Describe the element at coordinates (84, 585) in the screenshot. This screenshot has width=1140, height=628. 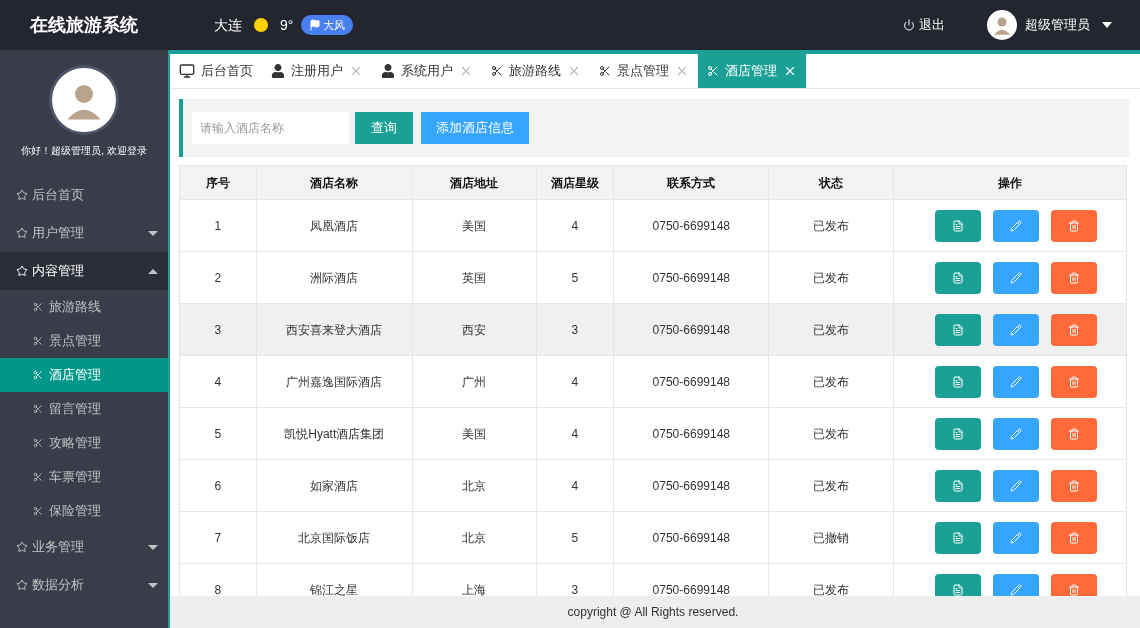
I see `menu-item: 数据分析` at that location.